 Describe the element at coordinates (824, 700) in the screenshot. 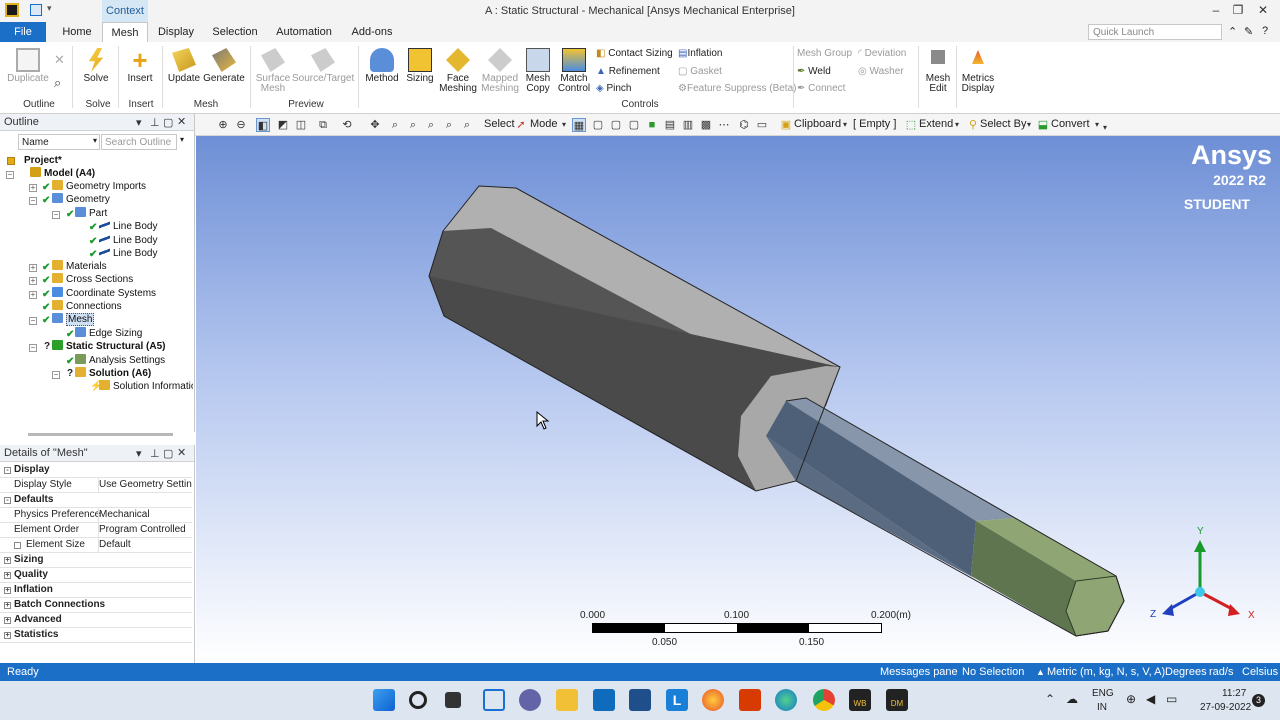

I see `chrome-icon` at that location.